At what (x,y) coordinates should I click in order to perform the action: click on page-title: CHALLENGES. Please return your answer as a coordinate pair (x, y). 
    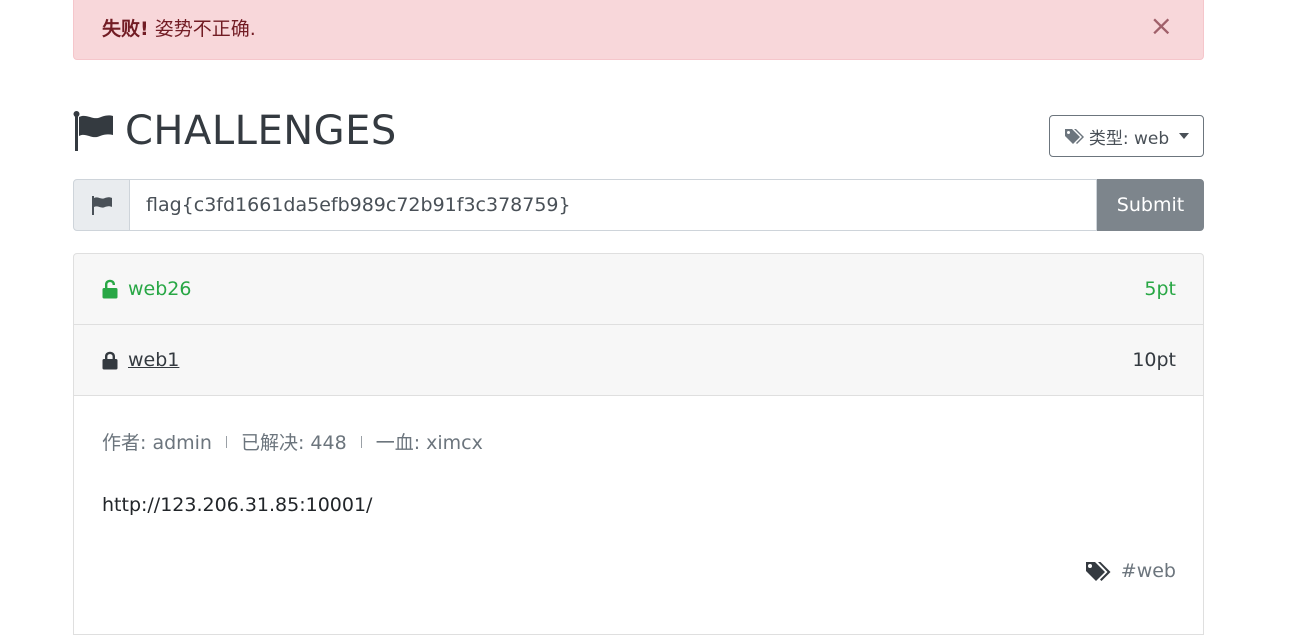
    Looking at the image, I should click on (235, 131).